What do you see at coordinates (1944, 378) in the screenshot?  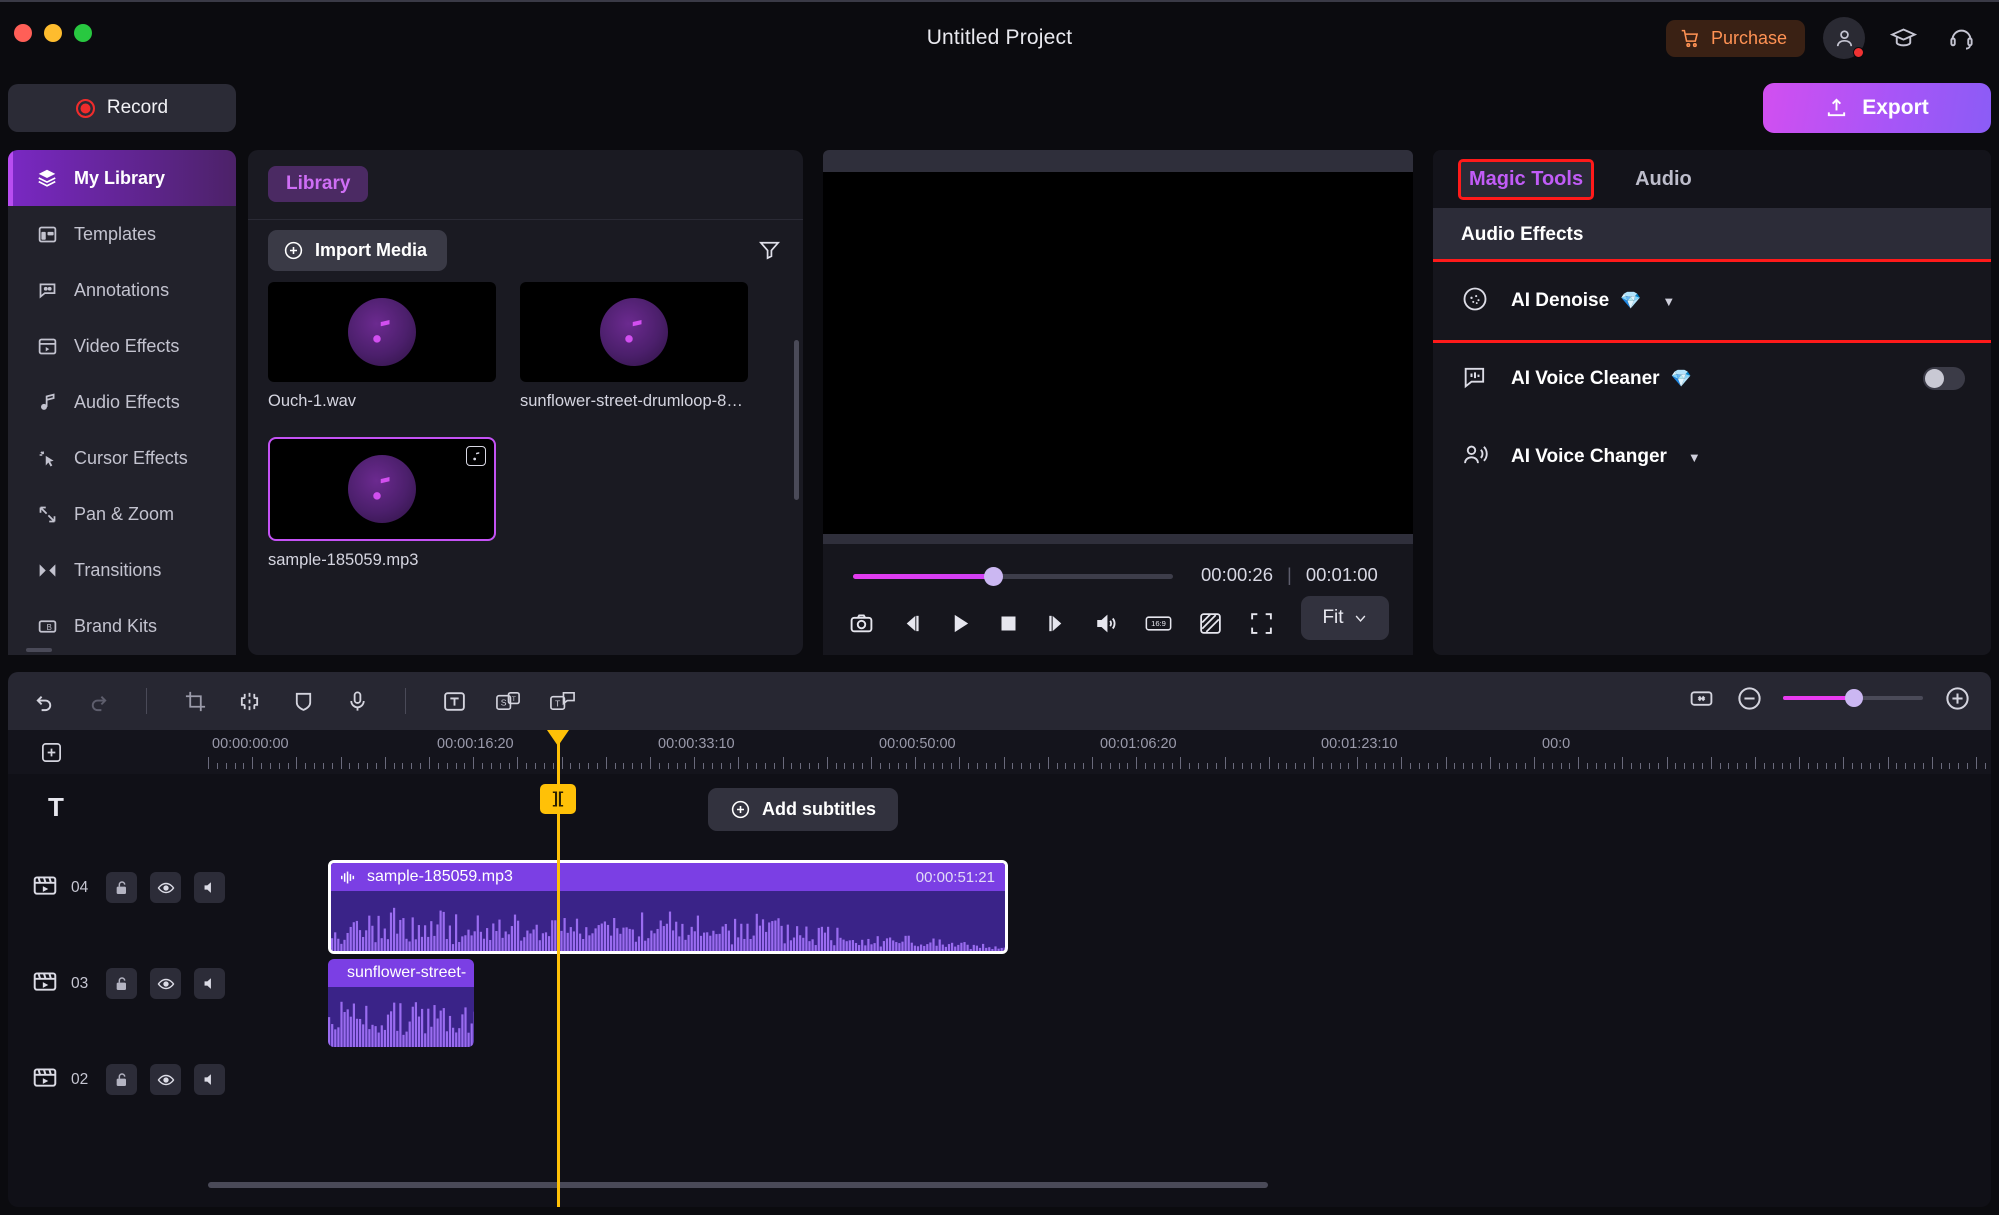 I see `ai-voice-cleaner-toggle` at bounding box center [1944, 378].